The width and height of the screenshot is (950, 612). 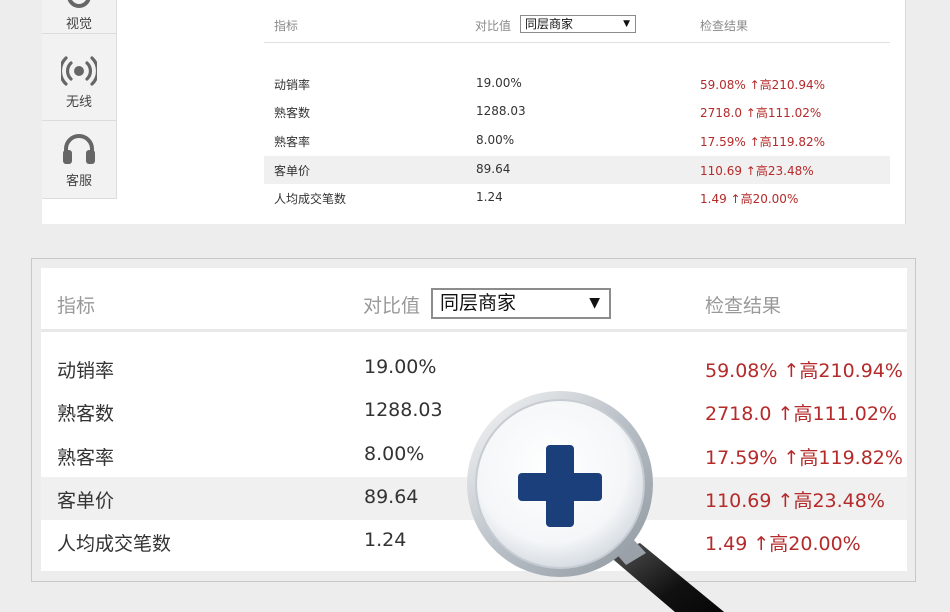 I want to click on header-divider, so click(x=577, y=42).